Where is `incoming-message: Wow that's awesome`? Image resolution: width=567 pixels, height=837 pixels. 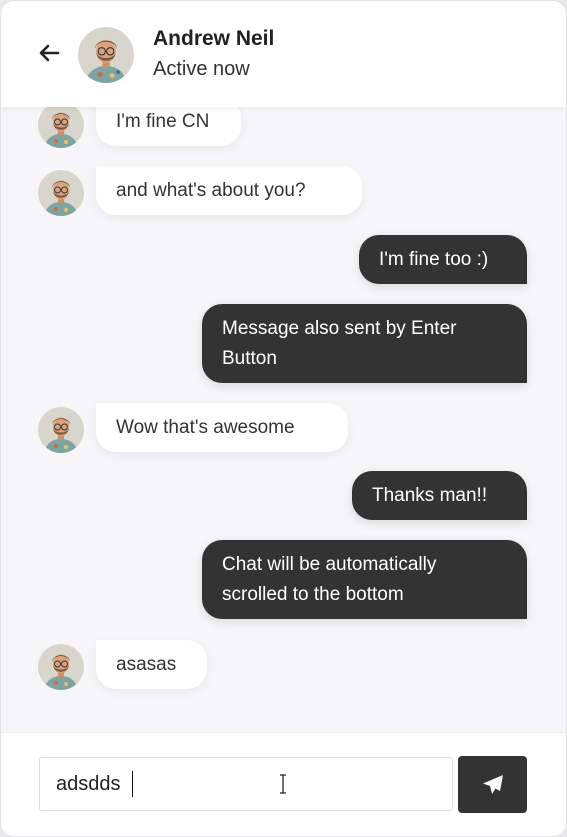 incoming-message: Wow that's awesome is located at coordinates (222, 427).